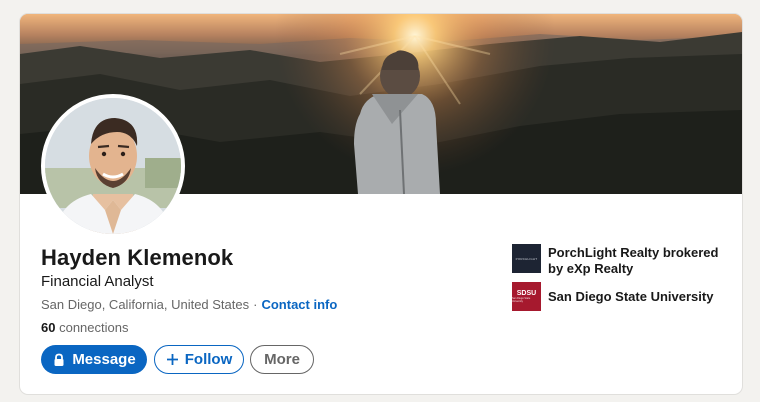 This screenshot has height=402, width=760. I want to click on porchlight-logo-text: PORCHLIGHT, so click(526, 258).